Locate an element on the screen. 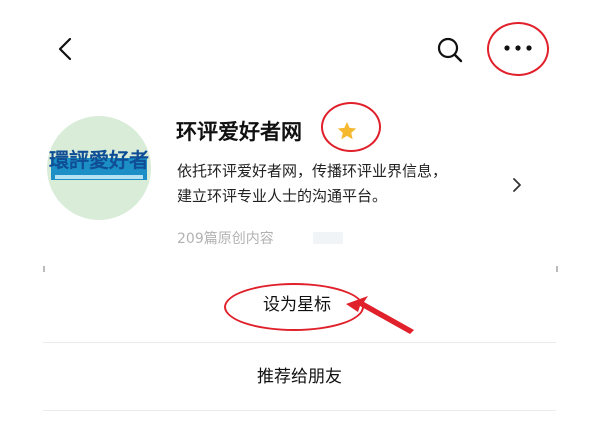  more-button is located at coordinates (518, 49).